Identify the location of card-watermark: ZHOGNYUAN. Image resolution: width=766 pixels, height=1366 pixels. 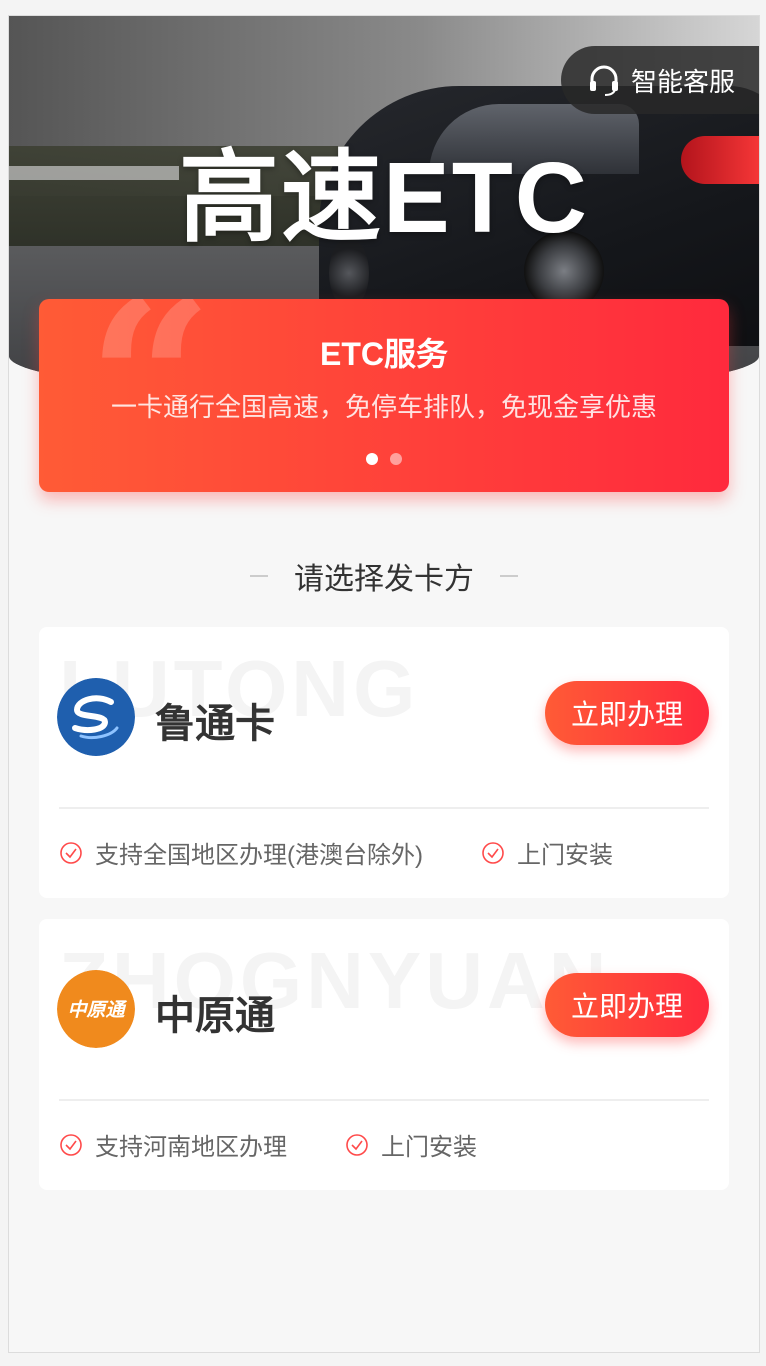
(335, 980).